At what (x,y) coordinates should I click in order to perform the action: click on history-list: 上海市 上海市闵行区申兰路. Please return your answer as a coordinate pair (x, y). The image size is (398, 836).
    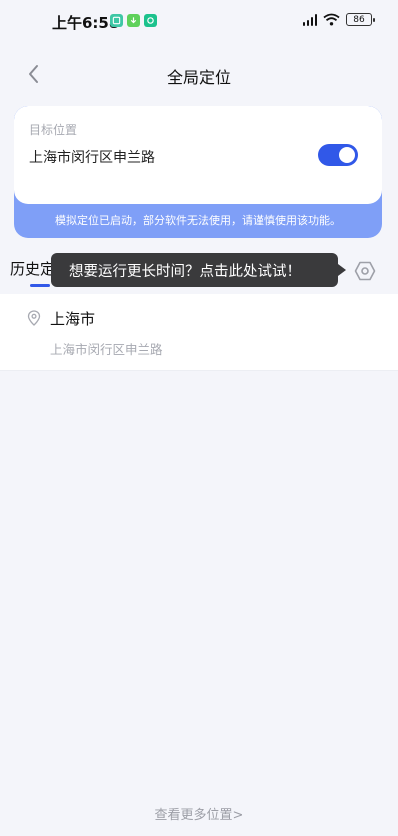
    Looking at the image, I should click on (199, 332).